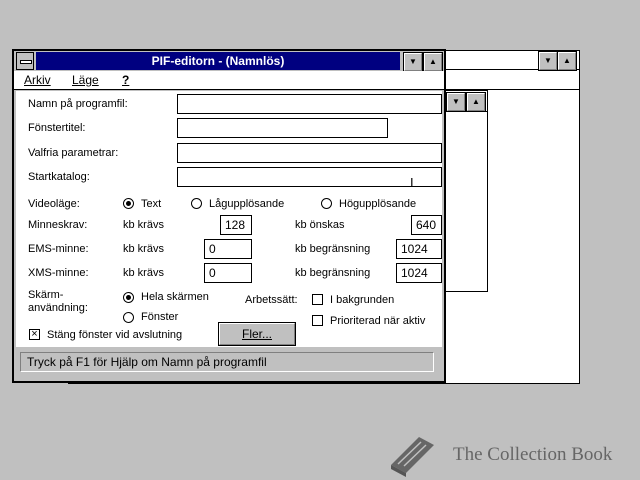 The width and height of the screenshot is (640, 480). I want to click on xms-limit-label: kb begränsning, so click(333, 273).